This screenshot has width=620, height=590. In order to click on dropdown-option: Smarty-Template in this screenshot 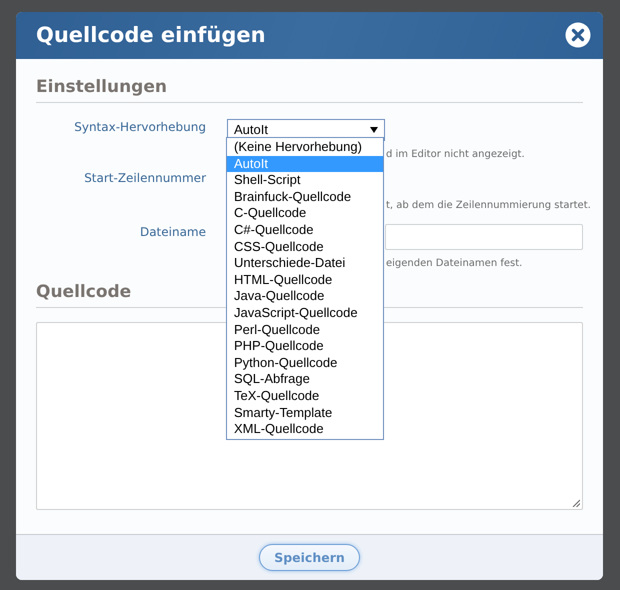, I will do `click(305, 413)`.